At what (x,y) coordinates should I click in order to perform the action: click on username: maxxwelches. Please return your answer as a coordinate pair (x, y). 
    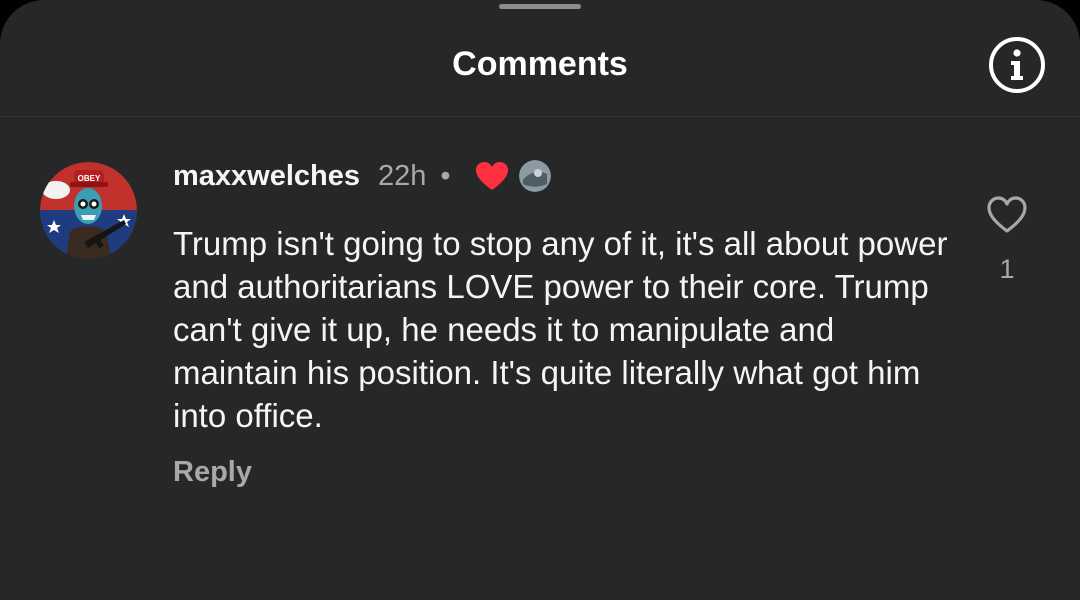
    Looking at the image, I should click on (266, 176).